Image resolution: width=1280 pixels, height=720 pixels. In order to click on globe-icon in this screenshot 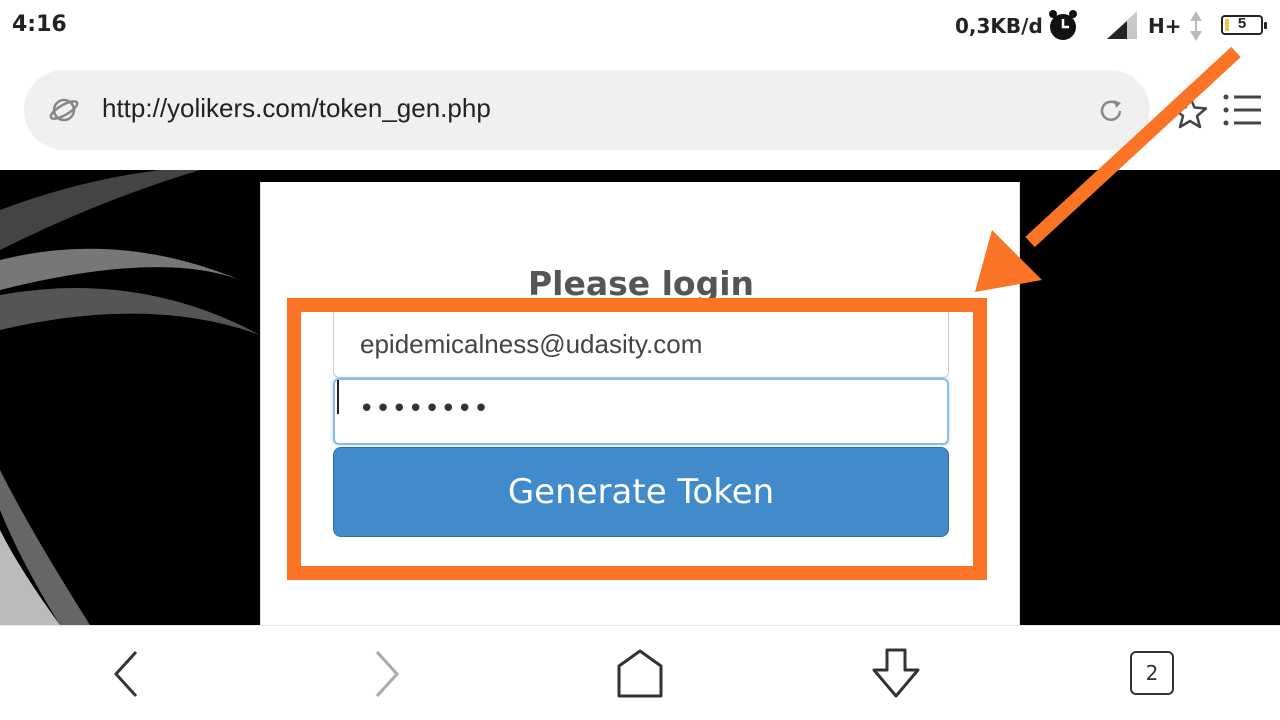, I will do `click(64, 110)`.